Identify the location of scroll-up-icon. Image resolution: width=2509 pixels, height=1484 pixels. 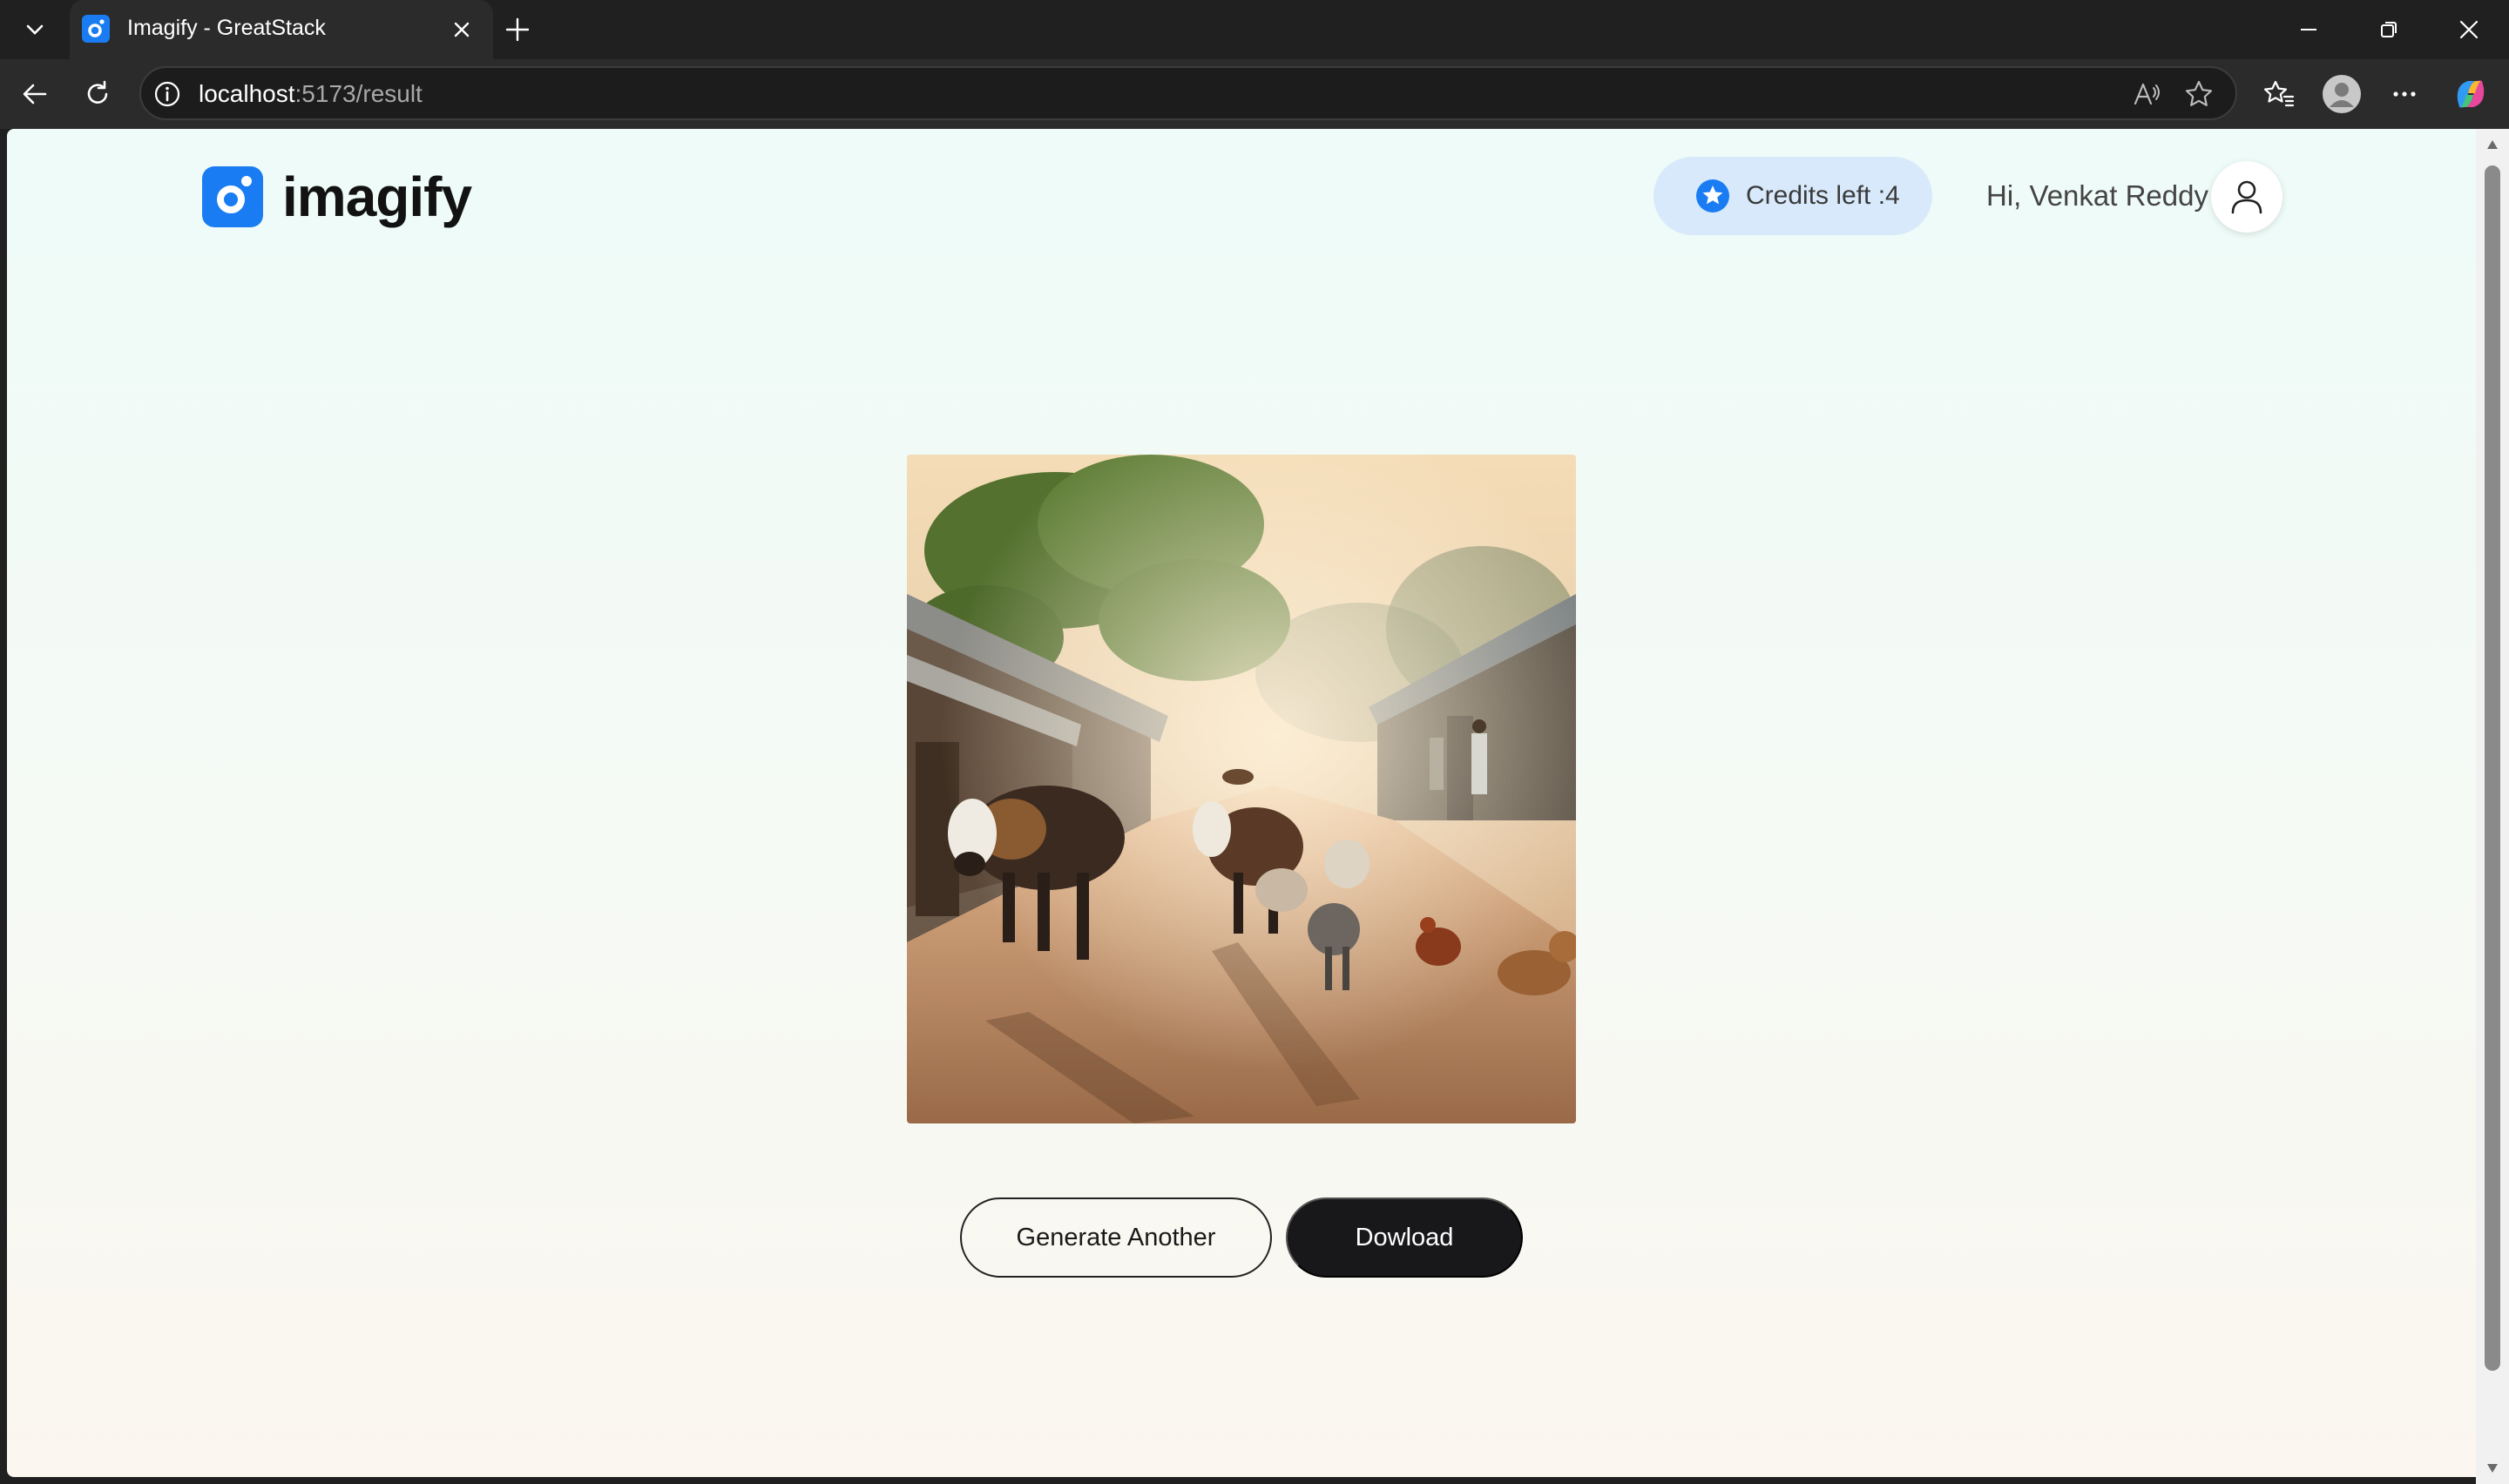
(2492, 144).